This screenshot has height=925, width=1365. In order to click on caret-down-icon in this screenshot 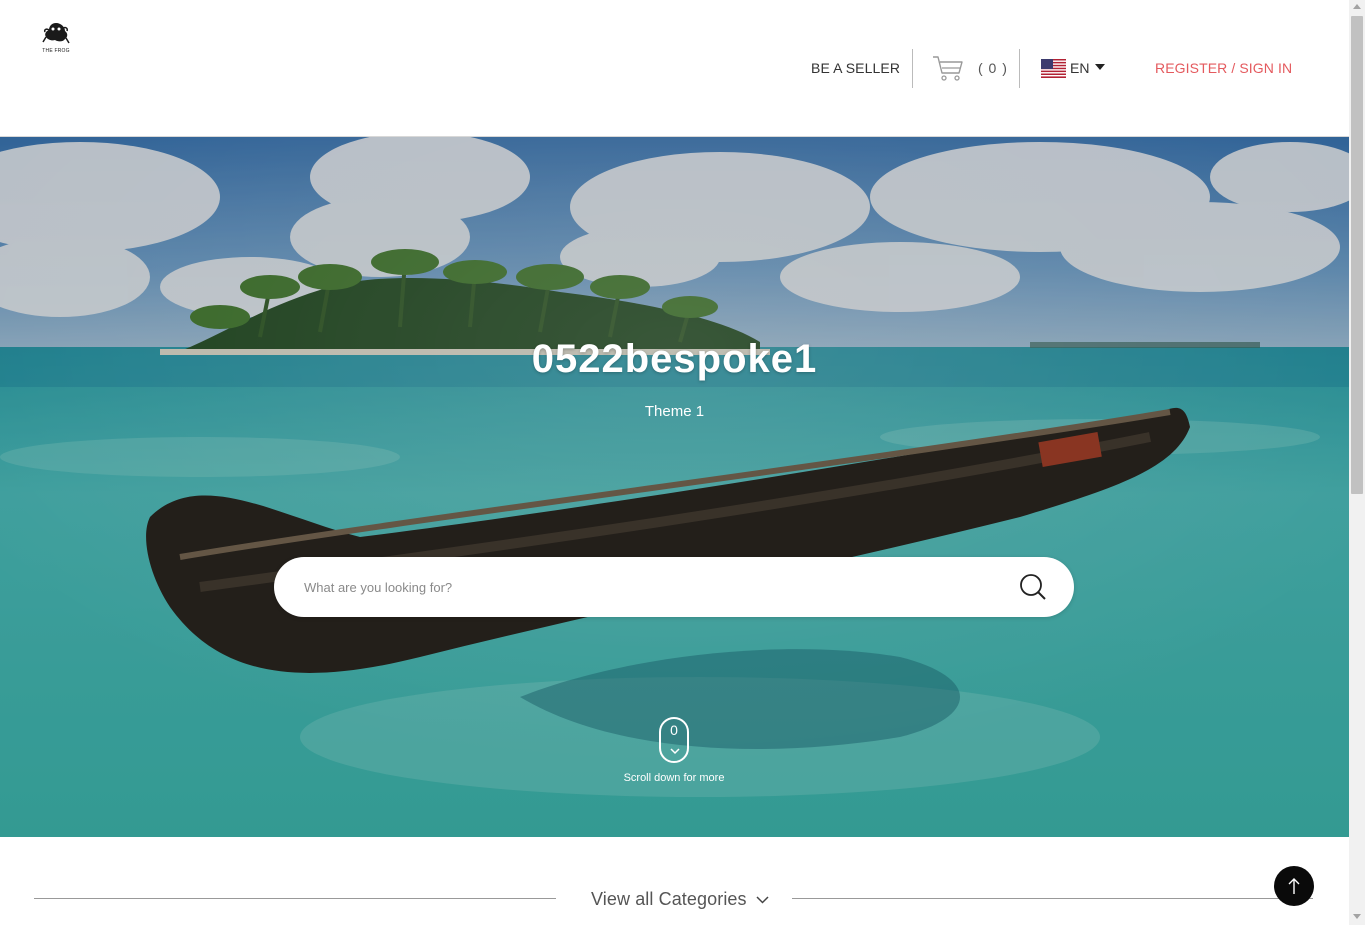, I will do `click(1100, 67)`.